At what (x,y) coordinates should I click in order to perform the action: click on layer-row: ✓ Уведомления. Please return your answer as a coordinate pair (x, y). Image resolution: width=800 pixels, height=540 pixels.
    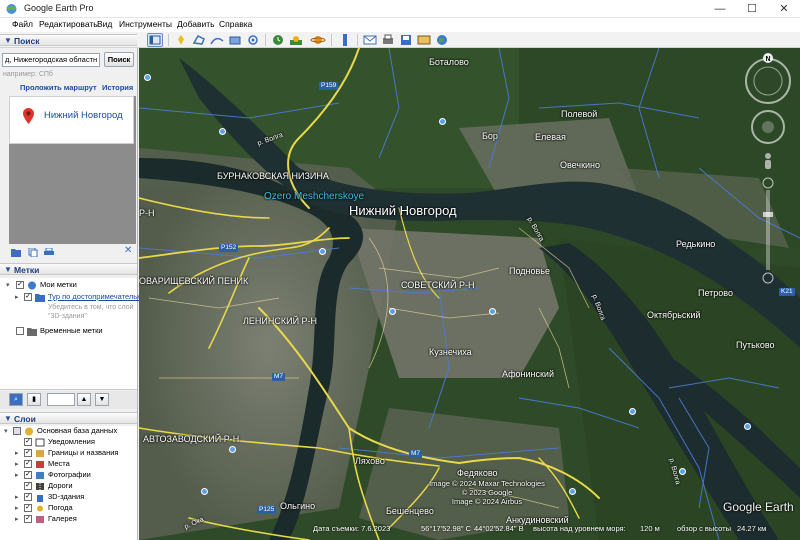
    Looking at the image, I should click on (68, 442).